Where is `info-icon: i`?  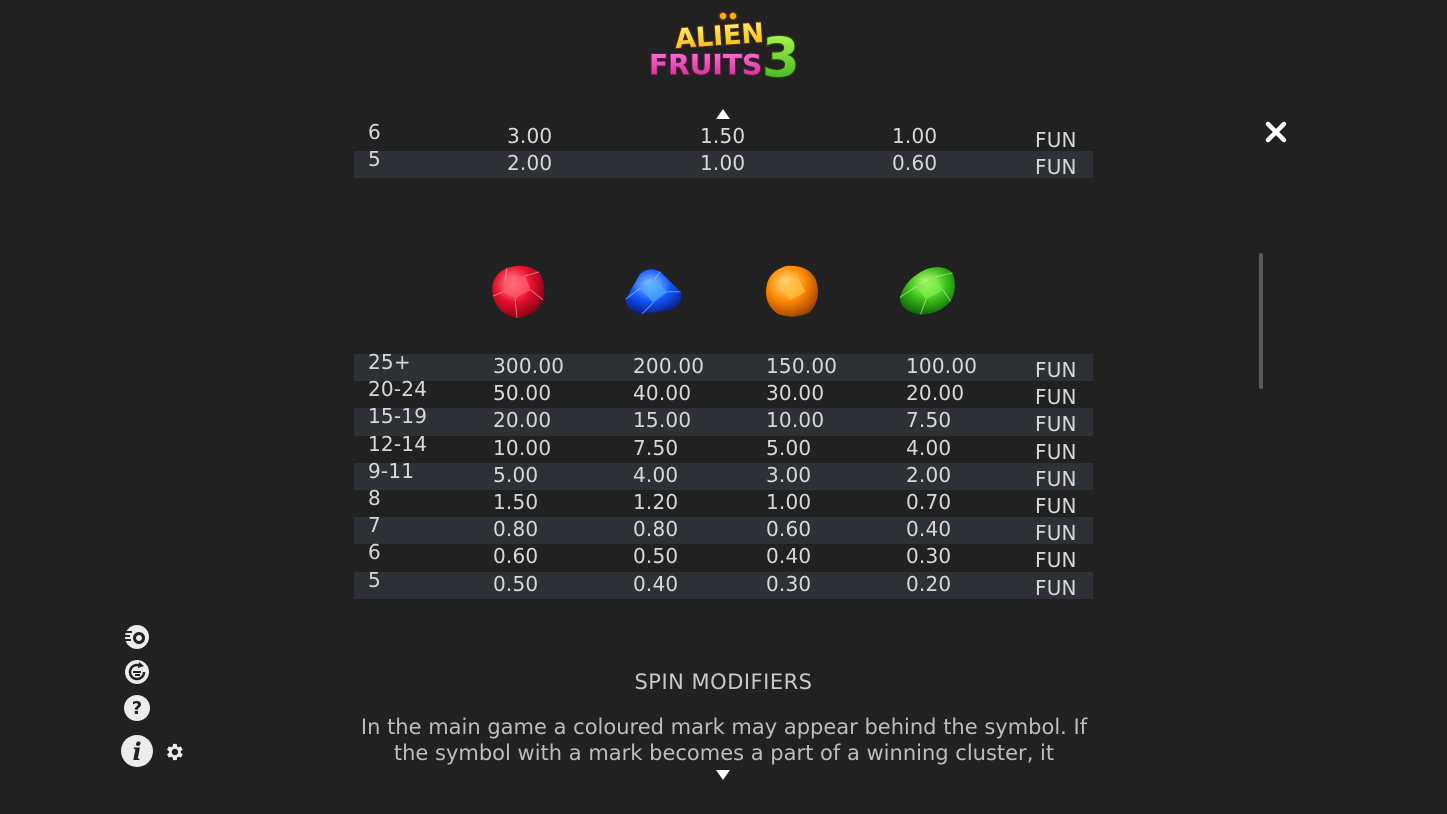
info-icon: i is located at coordinates (137, 753).